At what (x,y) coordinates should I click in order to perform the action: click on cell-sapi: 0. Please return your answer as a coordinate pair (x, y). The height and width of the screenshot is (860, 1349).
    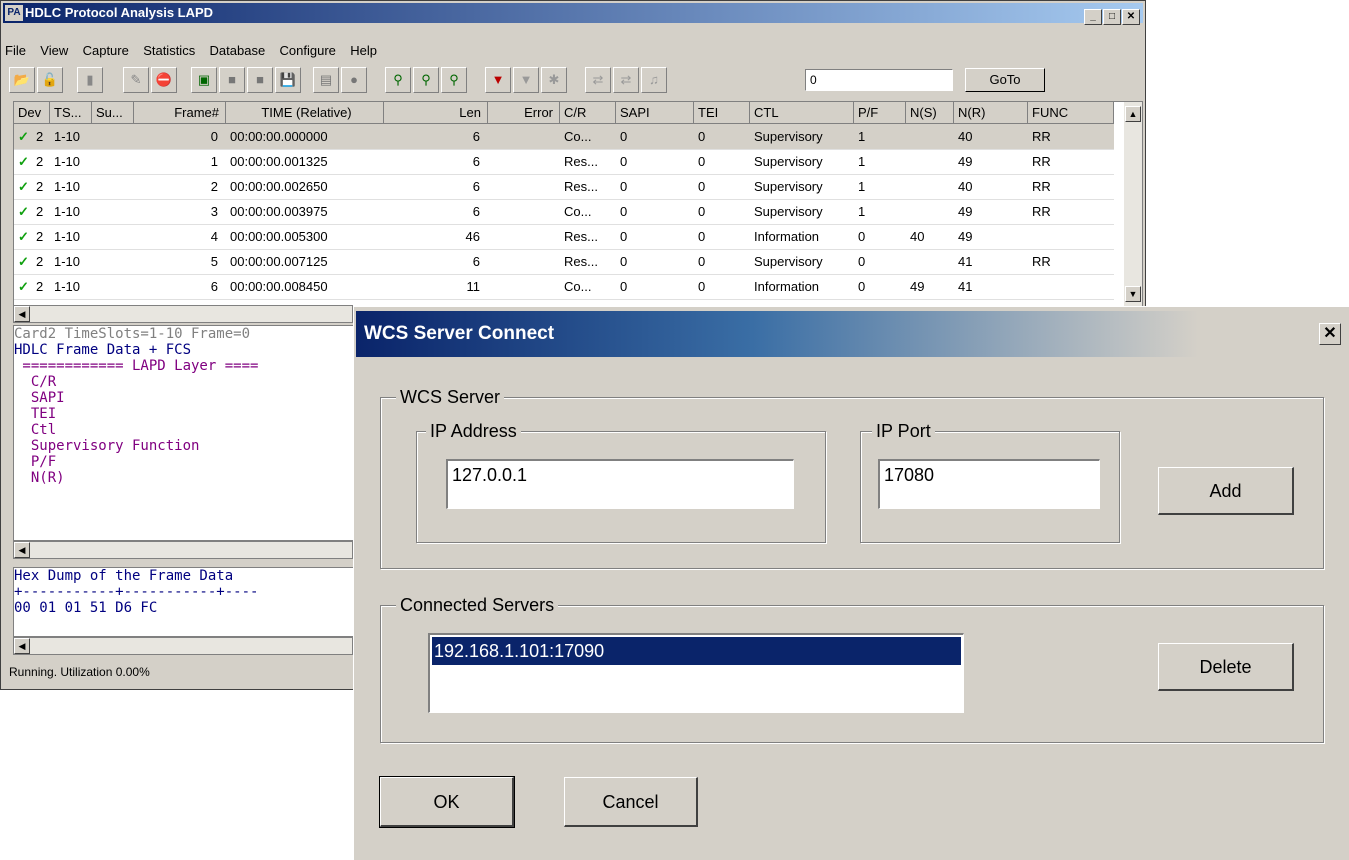
    Looking at the image, I should click on (624, 286).